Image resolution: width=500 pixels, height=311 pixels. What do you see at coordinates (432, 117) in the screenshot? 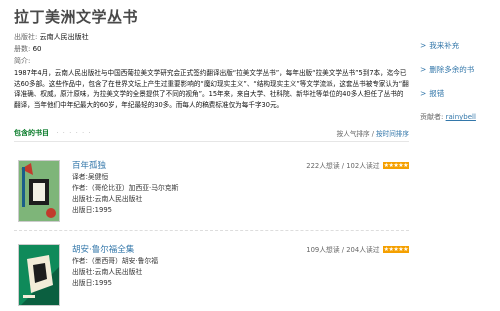
I see `contributor-label: 贡献者:` at bounding box center [432, 117].